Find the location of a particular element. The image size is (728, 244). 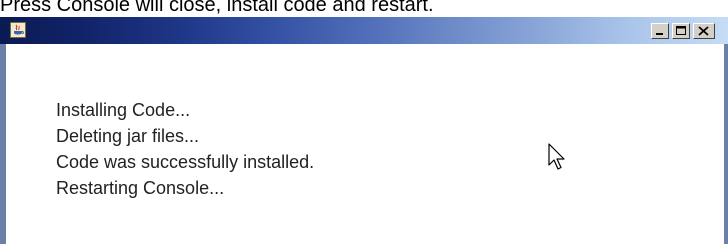

close-button is located at coordinates (704, 31).